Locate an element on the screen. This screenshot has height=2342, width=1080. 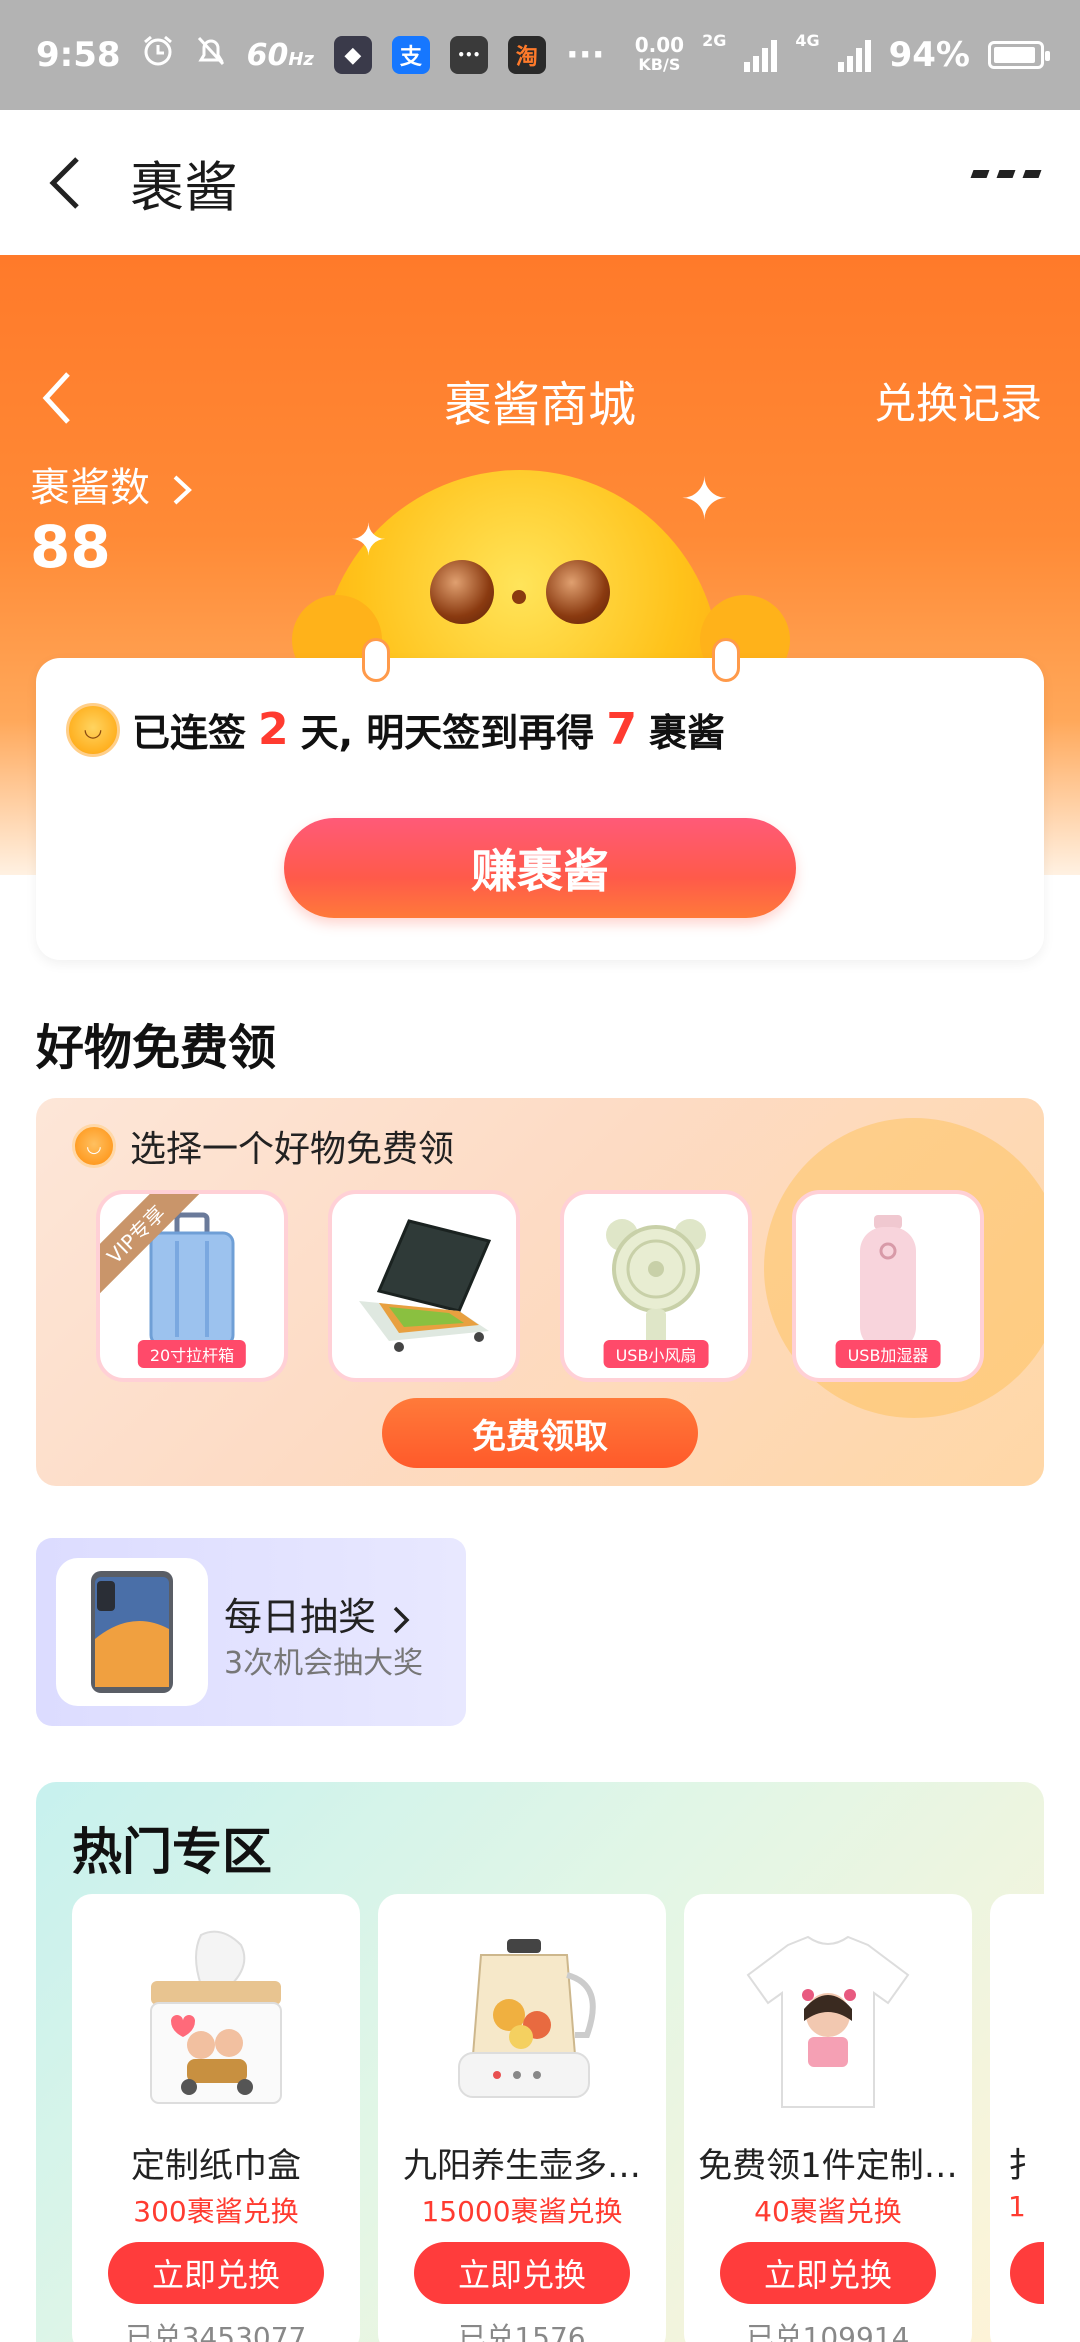
free-goods-header: ◡ 选择一个好物免费领 is located at coordinates (263, 1146).